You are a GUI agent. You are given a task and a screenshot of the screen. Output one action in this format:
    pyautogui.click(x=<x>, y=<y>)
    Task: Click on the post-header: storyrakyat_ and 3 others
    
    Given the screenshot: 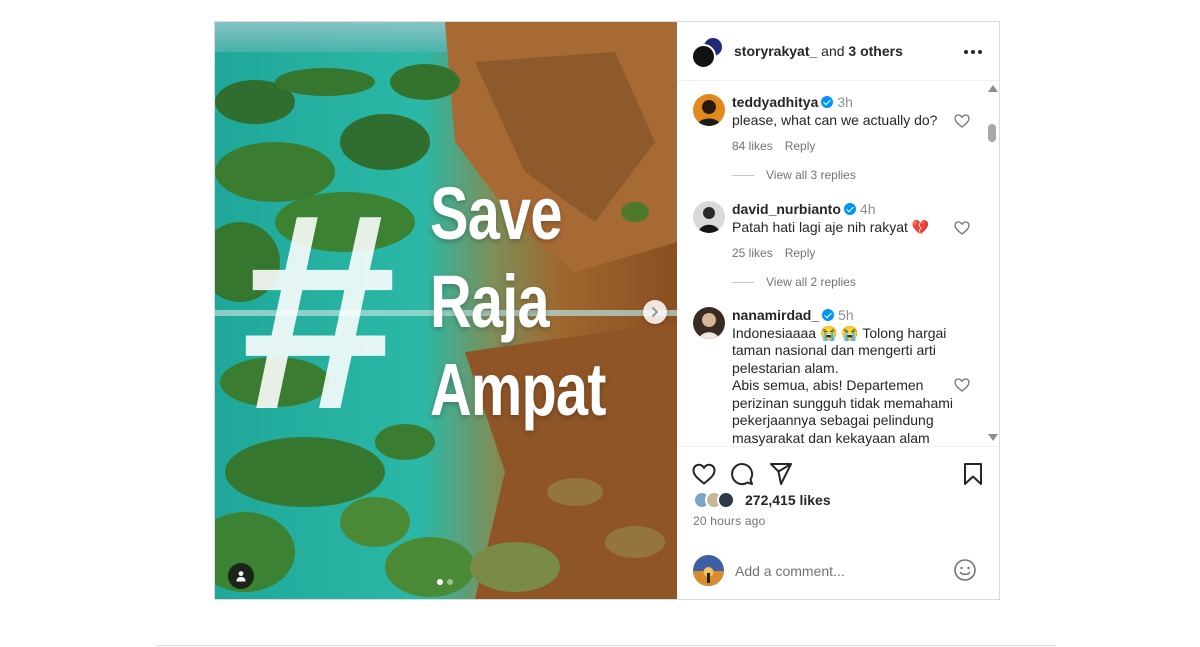 What is the action you would take?
    pyautogui.click(x=838, y=51)
    